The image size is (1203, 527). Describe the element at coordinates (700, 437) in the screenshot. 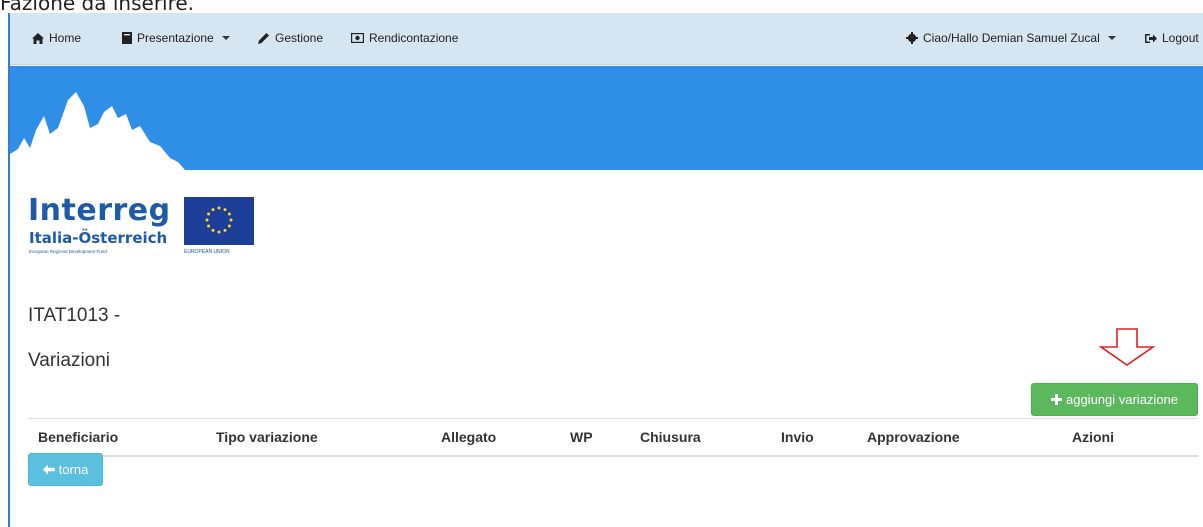

I see `column-header-chiusura: Chiusura` at that location.